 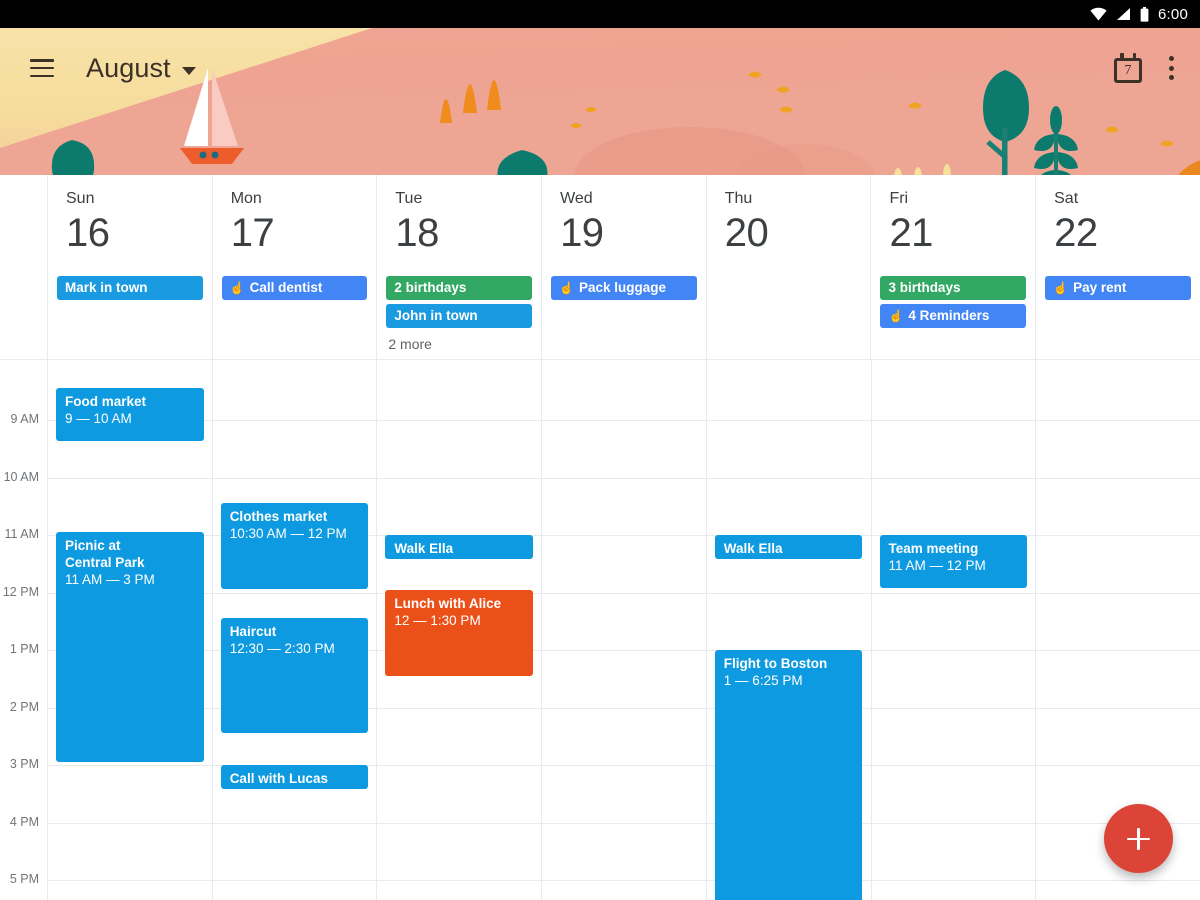 What do you see at coordinates (459, 342) in the screenshot?
I see `more-events-link: 2 more` at bounding box center [459, 342].